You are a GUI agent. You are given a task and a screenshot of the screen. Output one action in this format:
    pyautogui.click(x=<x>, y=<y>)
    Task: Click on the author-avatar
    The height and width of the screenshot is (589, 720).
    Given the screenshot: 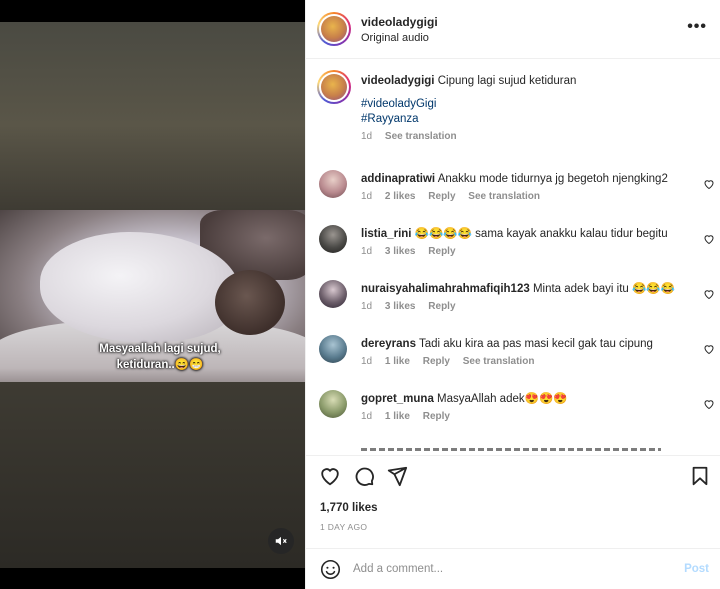 What is the action you would take?
    pyautogui.click(x=334, y=29)
    